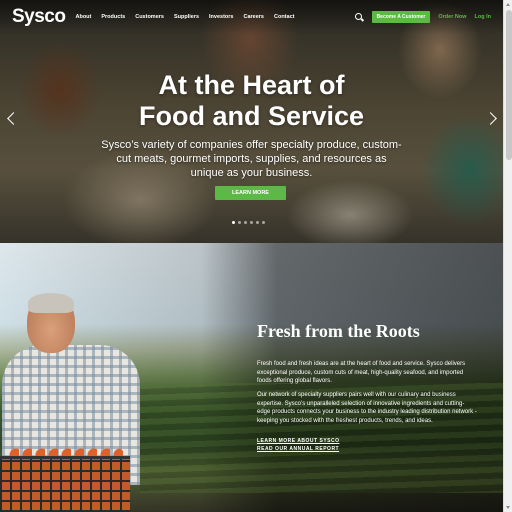 The height and width of the screenshot is (512, 512). I want to click on hero-title-line1: At the Heart of, so click(251, 85).